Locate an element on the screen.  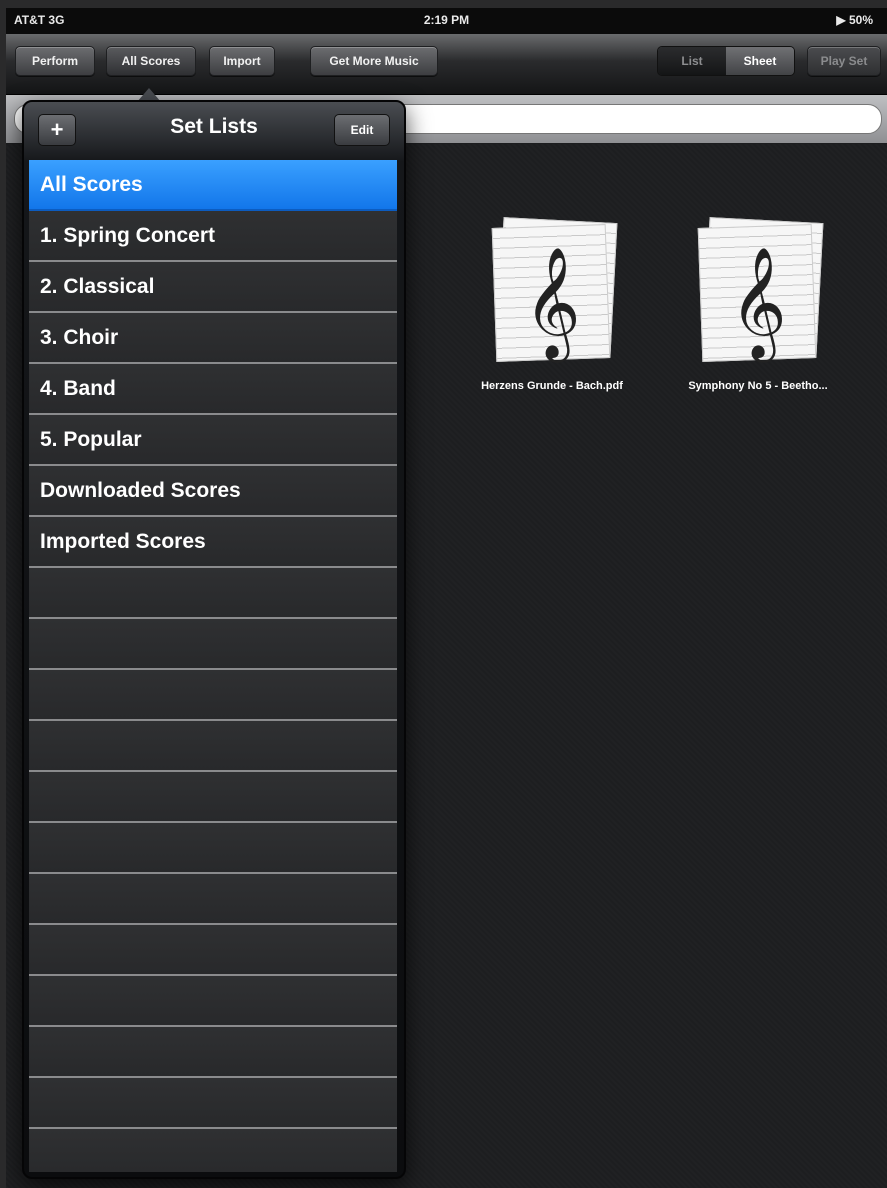
set-list-label: 1. Spring Concert is located at coordinates (128, 235).